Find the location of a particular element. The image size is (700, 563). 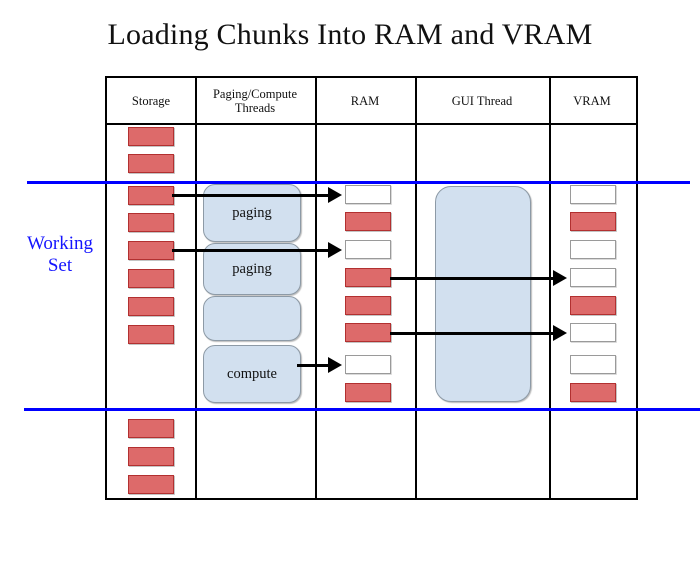

thread-box-idle is located at coordinates (252, 318).